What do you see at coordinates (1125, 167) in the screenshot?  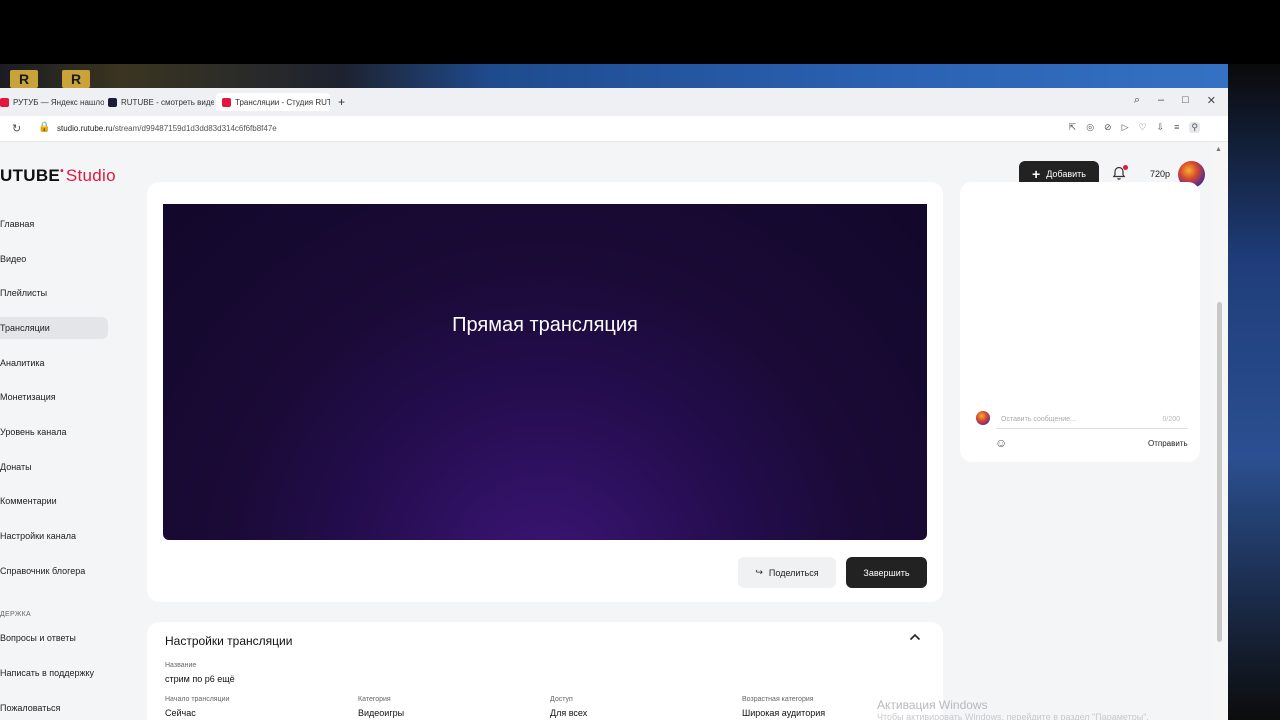 I see `notification-badge` at bounding box center [1125, 167].